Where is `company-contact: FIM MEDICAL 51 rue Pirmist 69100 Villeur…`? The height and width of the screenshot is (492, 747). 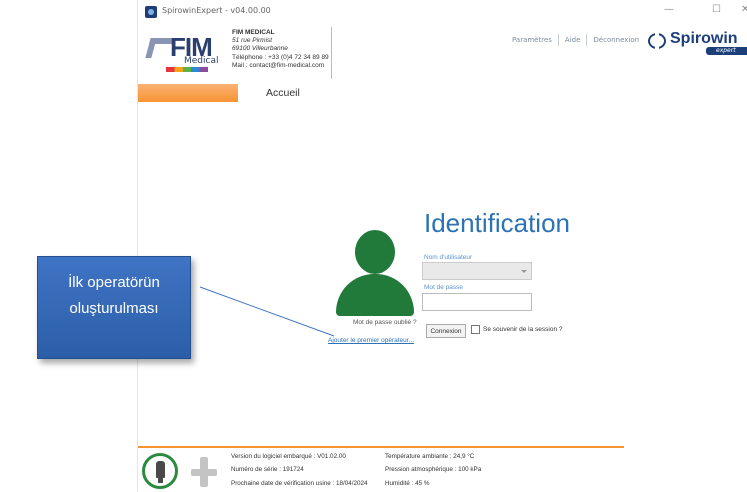
company-contact: FIM MEDICAL 51 rue Pirmist 69100 Villeur… is located at coordinates (280, 49).